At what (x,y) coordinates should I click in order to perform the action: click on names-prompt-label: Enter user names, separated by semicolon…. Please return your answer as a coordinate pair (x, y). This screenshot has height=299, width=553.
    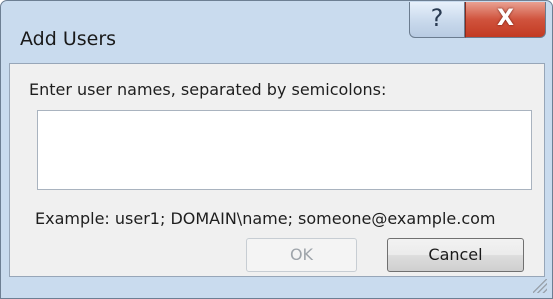
    Looking at the image, I should click on (208, 89).